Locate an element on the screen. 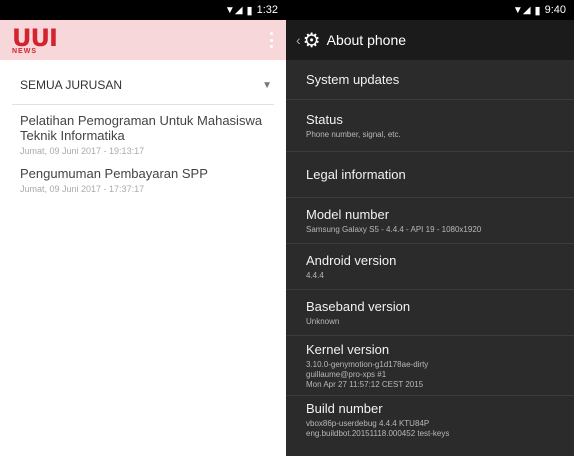 The width and height of the screenshot is (574, 456). status-bar: ▼◢ ▮ 1:32 is located at coordinates (143, 10).